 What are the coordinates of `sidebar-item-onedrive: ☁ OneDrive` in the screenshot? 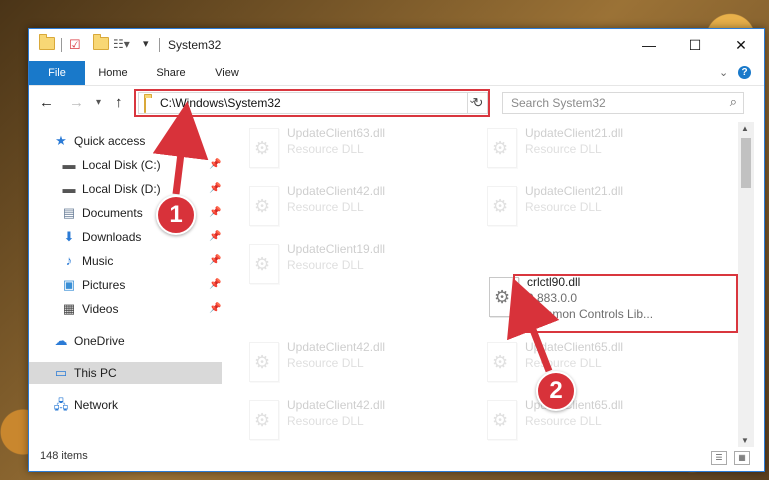 It's located at (125, 341).